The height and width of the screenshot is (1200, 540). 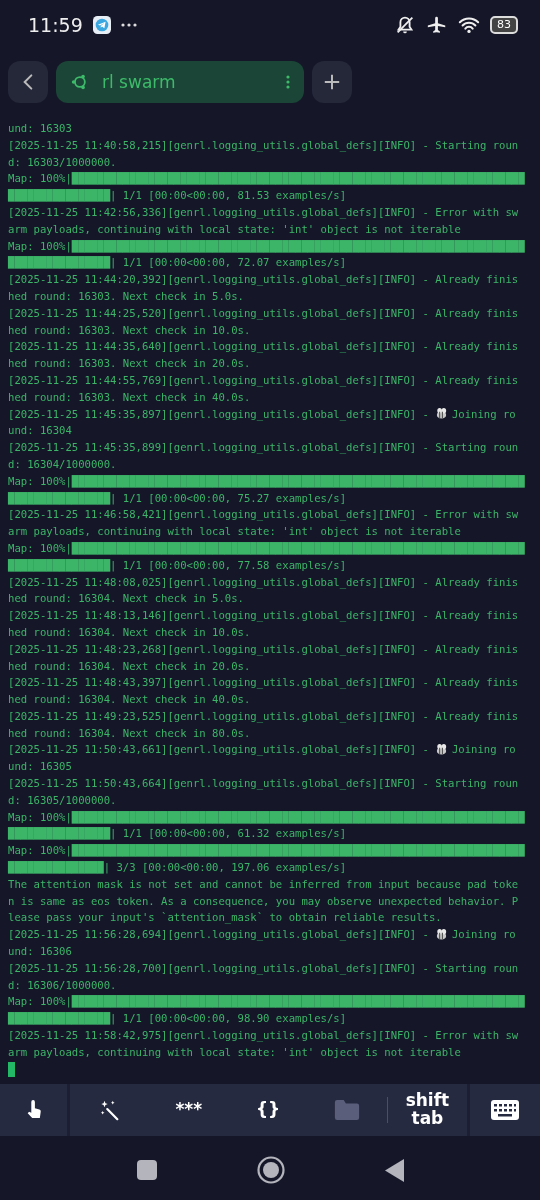 I want to click on log-line: d: 16306/1000000., so click(x=62, y=985).